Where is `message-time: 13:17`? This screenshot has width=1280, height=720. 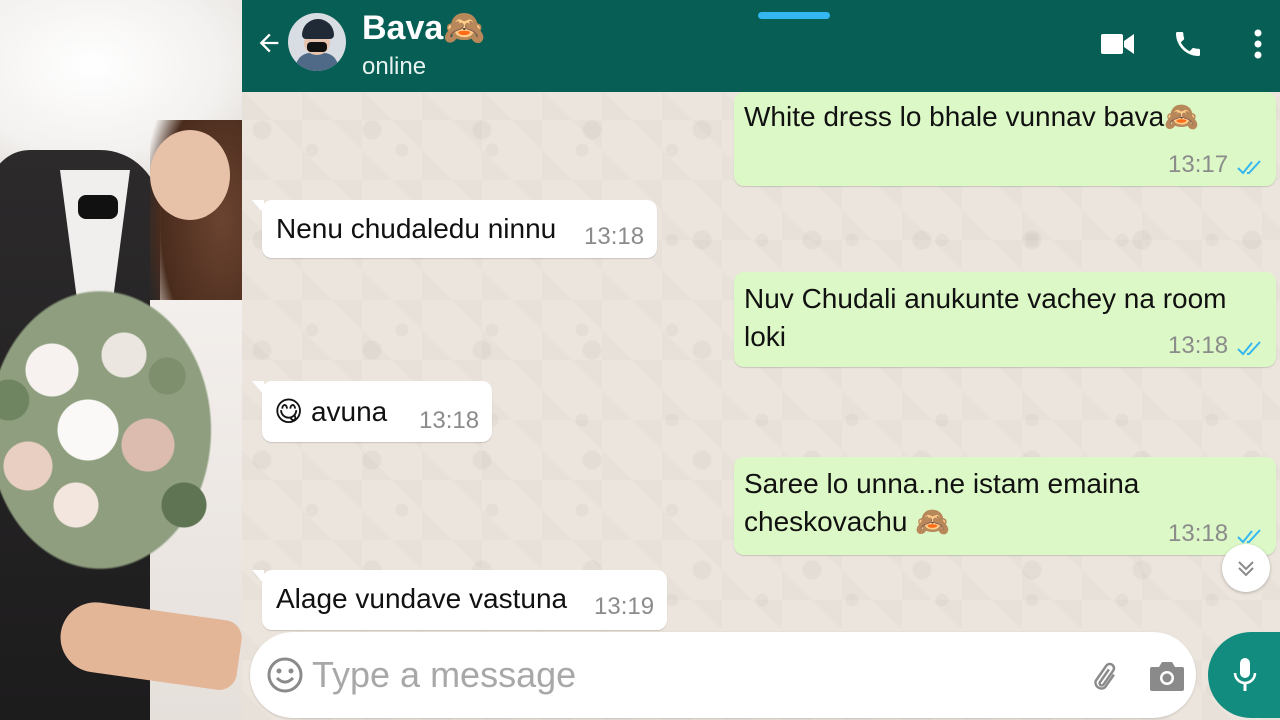 message-time: 13:17 is located at coordinates (1198, 164).